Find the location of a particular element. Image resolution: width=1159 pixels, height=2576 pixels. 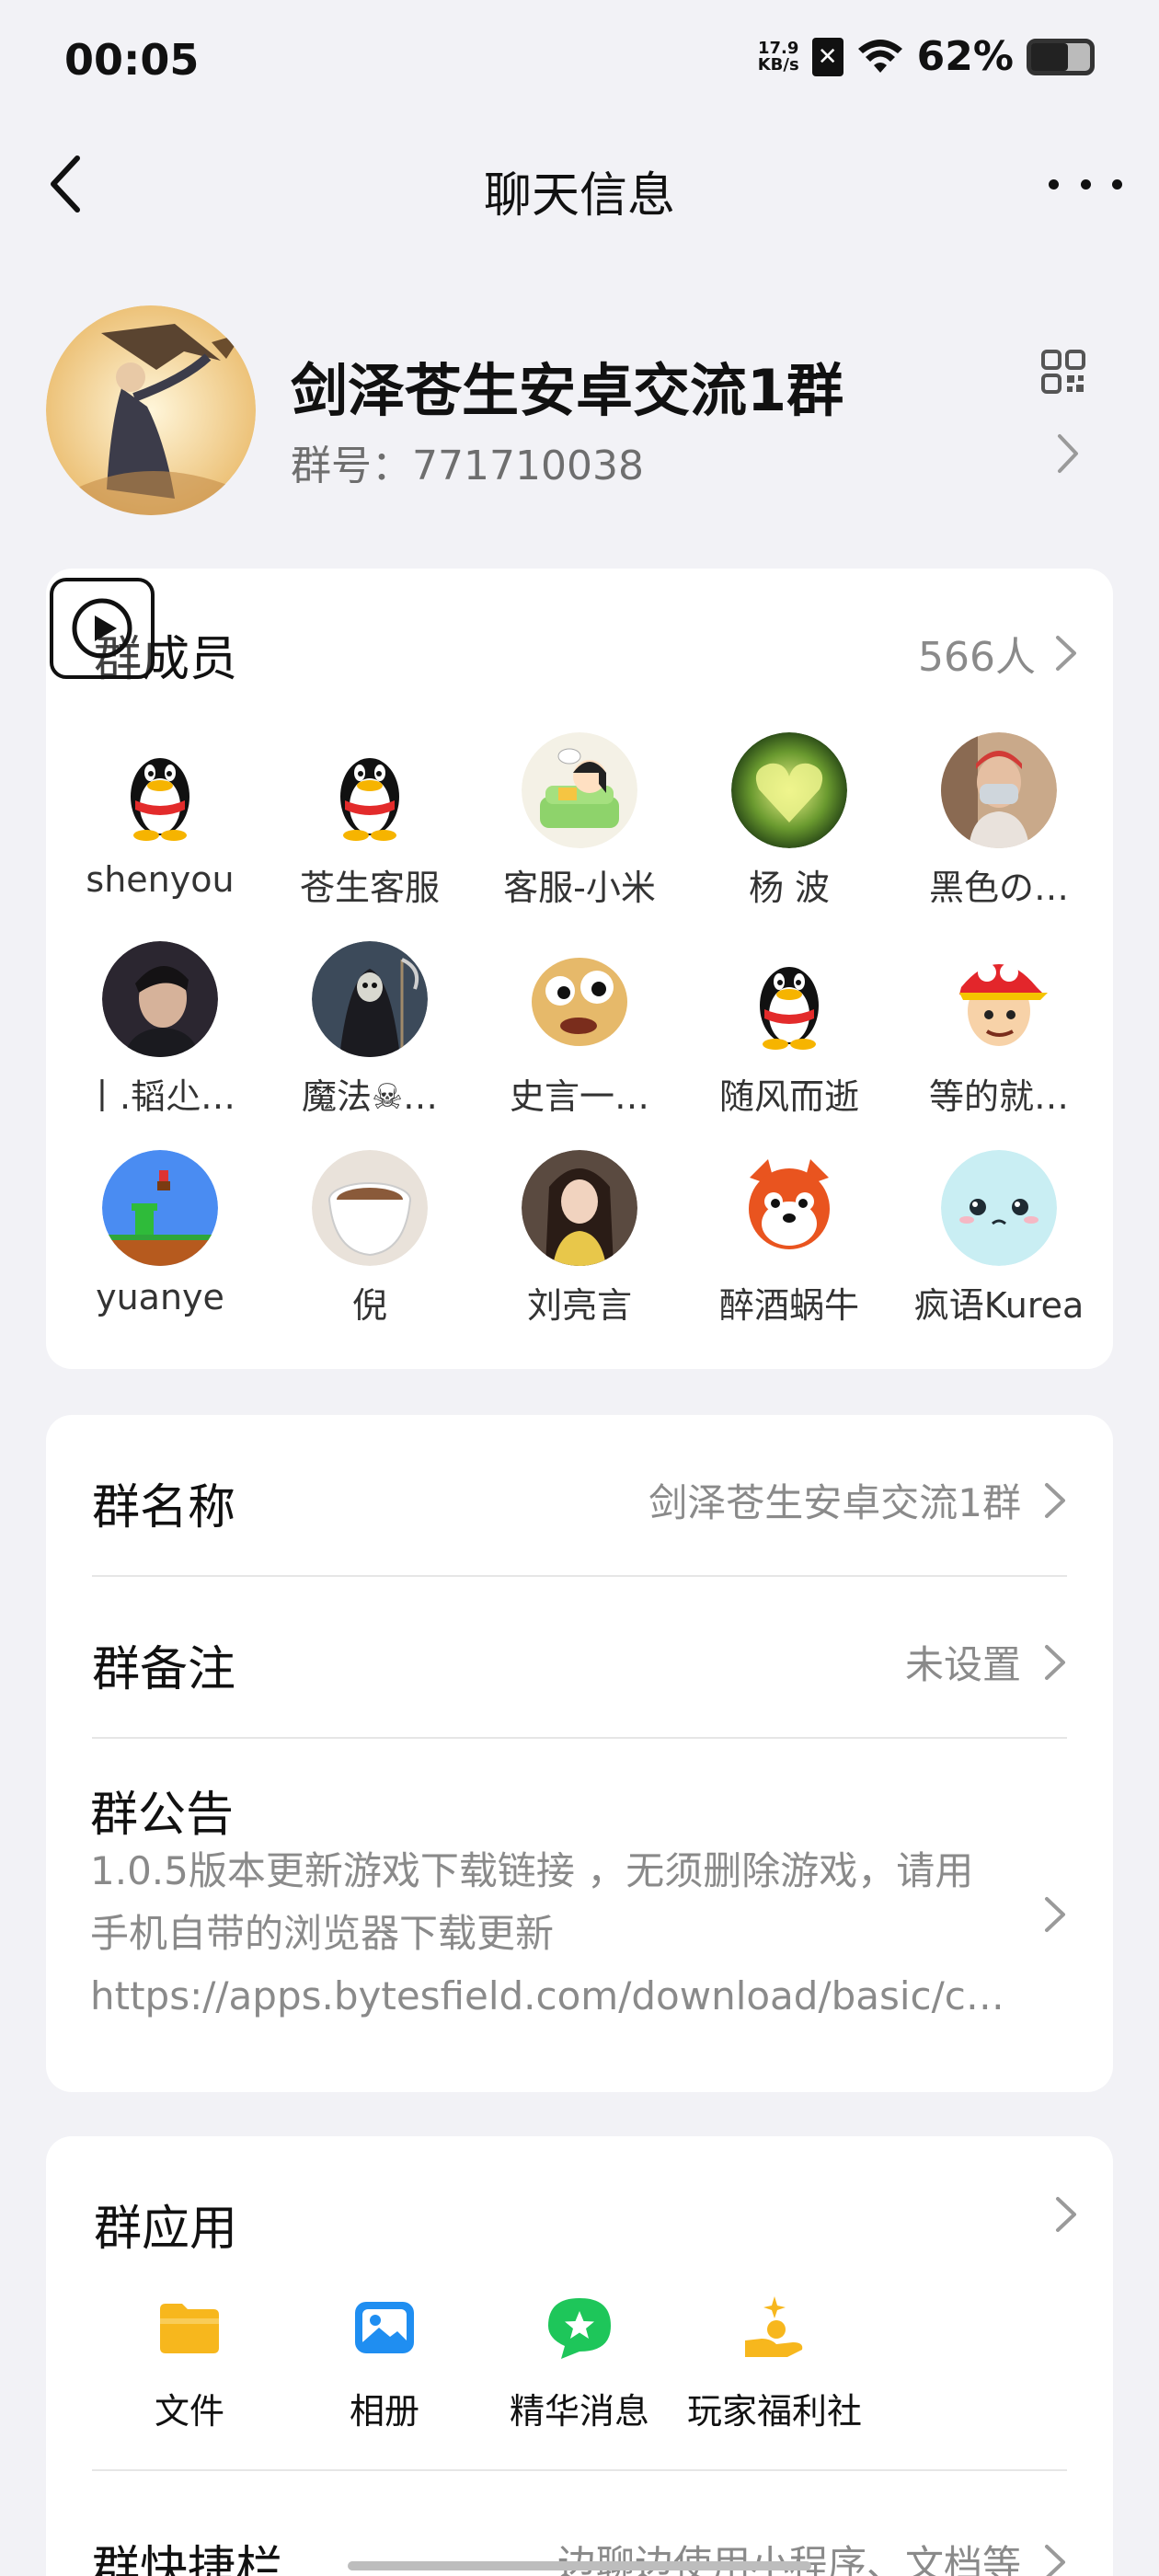

member-name: 刘亮言 is located at coordinates (579, 1305).